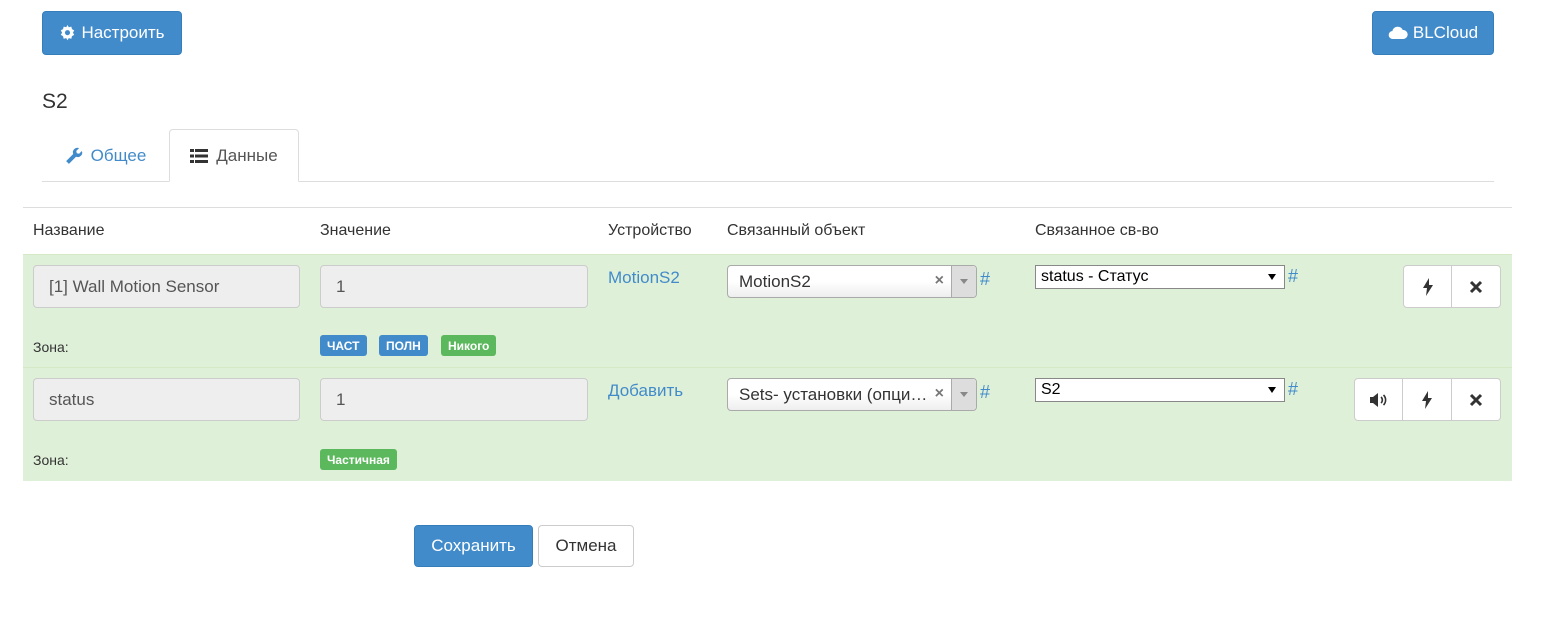 The width and height of the screenshot is (1545, 621). Describe the element at coordinates (1160, 277) in the screenshot. I see `linked-property-select: status - Статус` at that location.